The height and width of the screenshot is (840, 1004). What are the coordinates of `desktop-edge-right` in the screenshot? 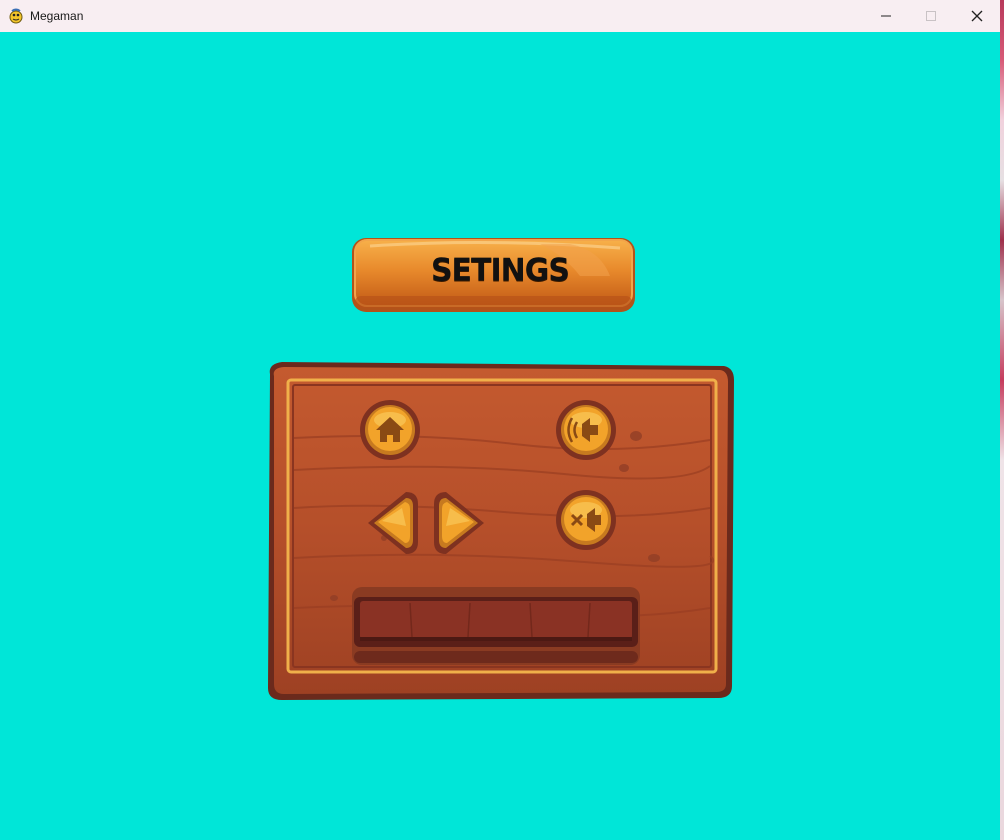 It's located at (1002, 420).